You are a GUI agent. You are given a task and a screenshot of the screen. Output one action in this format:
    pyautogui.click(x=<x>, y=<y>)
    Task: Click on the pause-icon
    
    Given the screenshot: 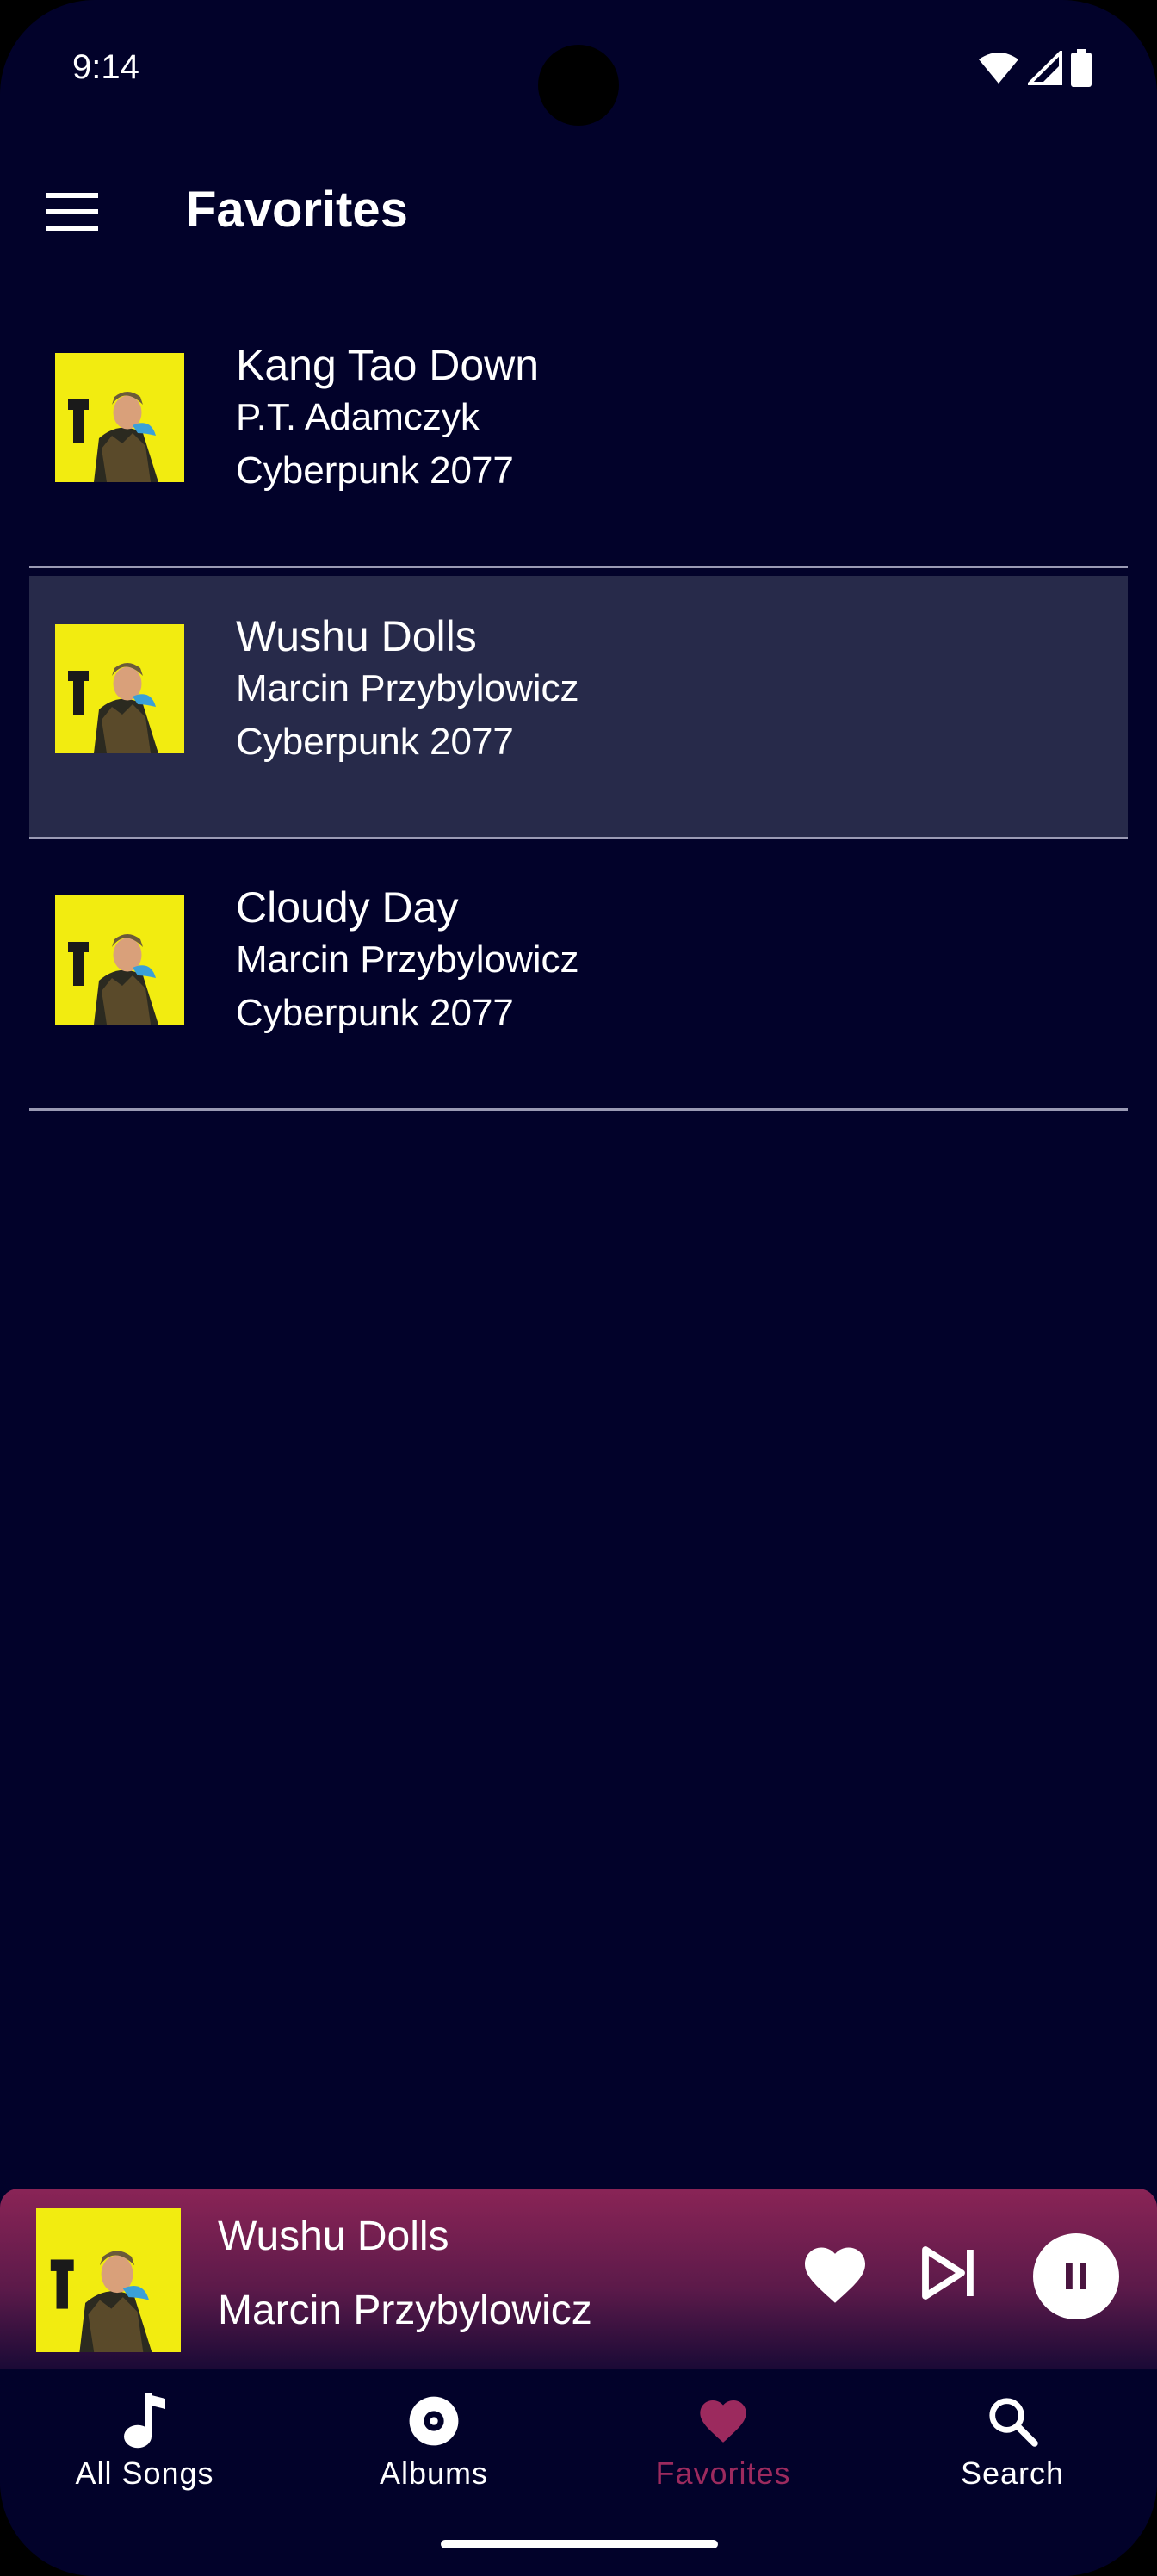 What is the action you would take?
    pyautogui.click(x=1076, y=2276)
    